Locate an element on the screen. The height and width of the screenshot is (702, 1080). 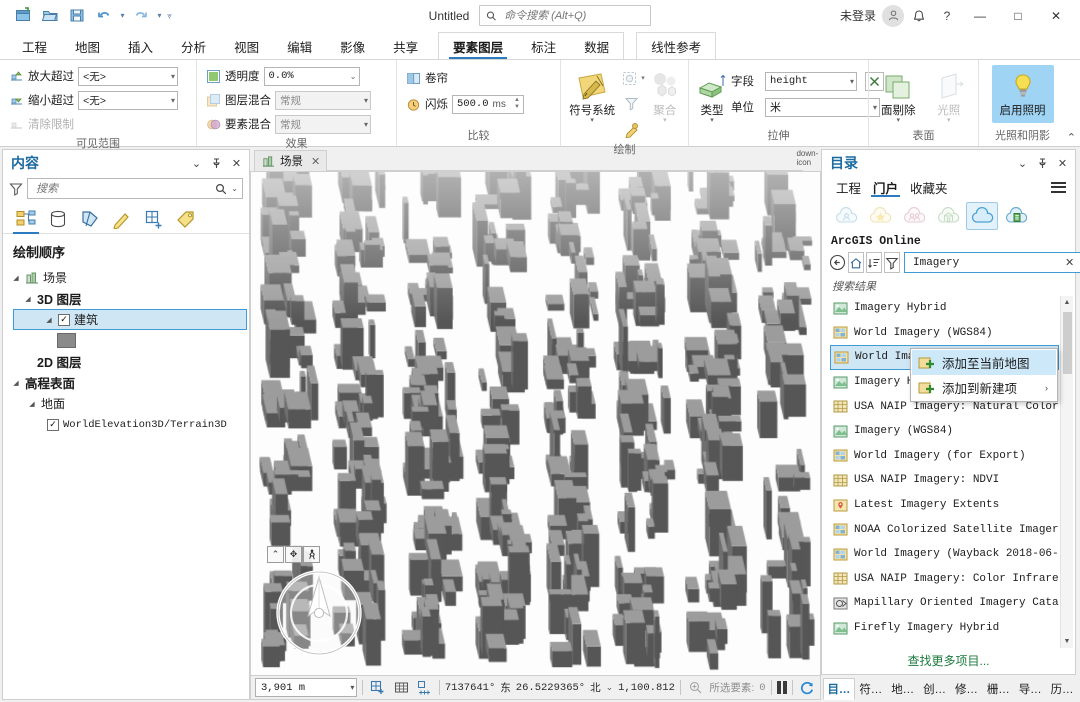
catalog-tab-portal: 门户 is located at coordinates (885, 187).